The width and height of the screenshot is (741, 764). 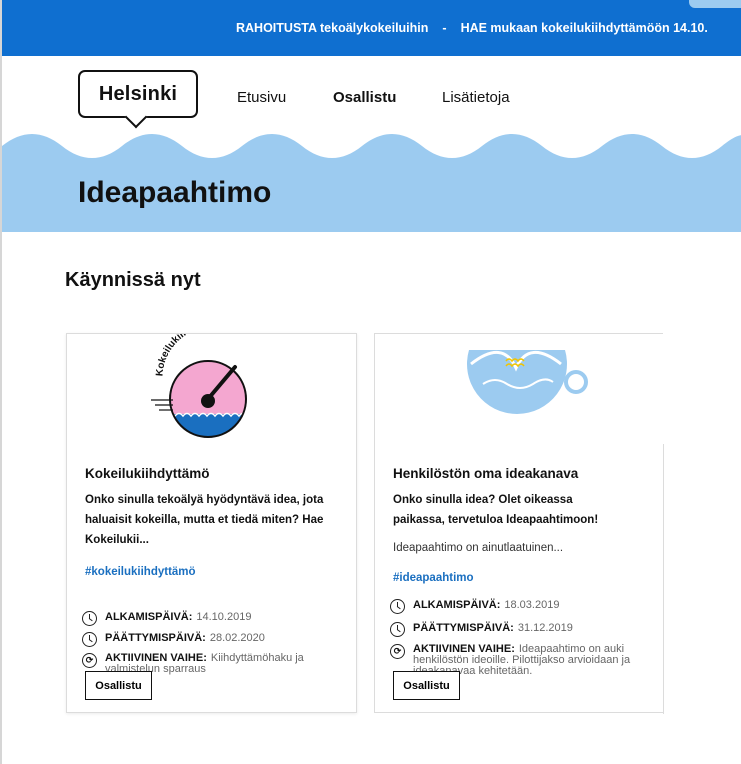 I want to click on card-tag: #ideapaahtimo, so click(x=433, y=578).